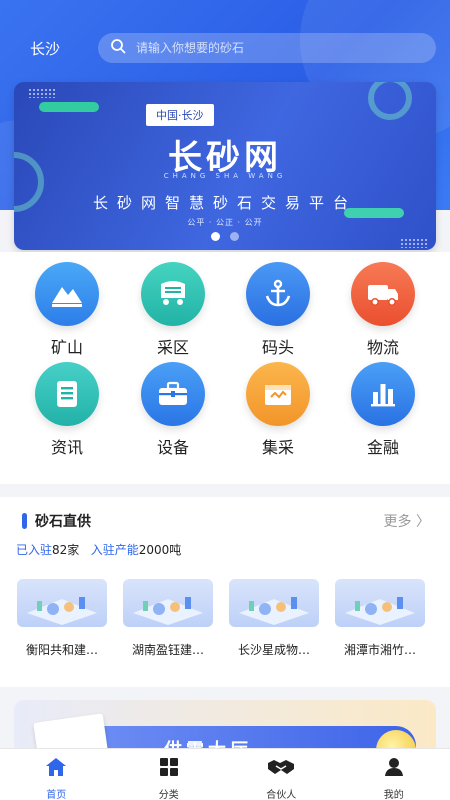 This screenshot has height=800, width=450. What do you see at coordinates (45, 48) in the screenshot?
I see `city-selector: 长沙` at bounding box center [45, 48].